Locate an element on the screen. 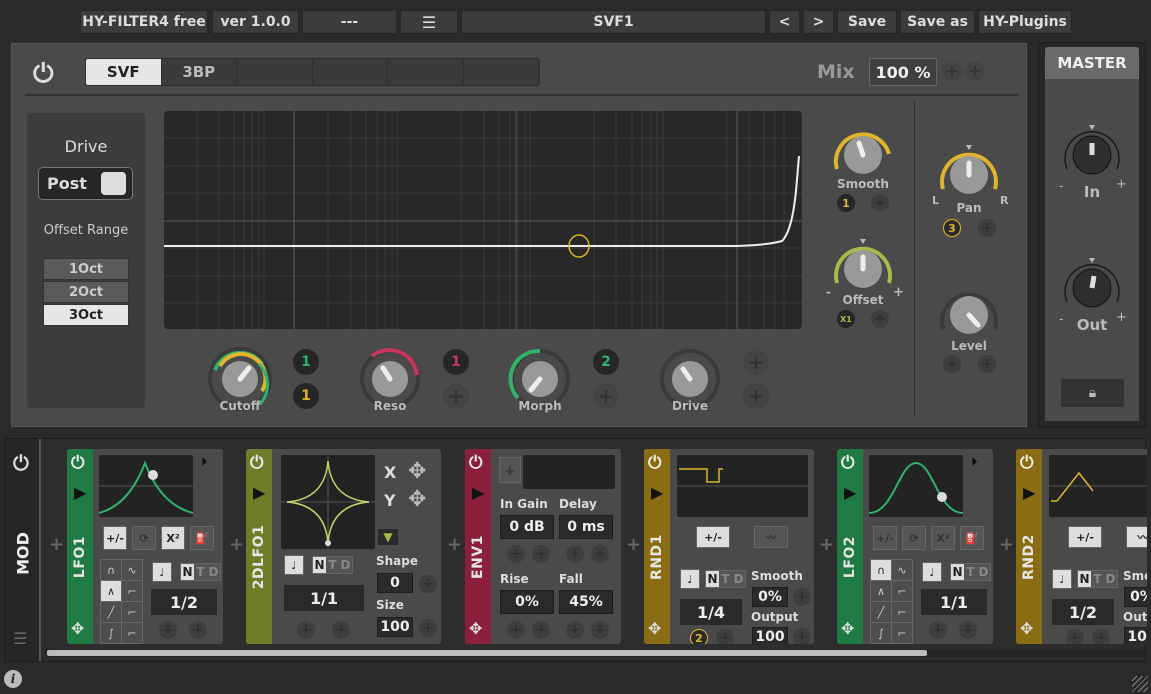 The width and height of the screenshot is (1151, 694). smooth-value: 0% is located at coordinates (770, 597).